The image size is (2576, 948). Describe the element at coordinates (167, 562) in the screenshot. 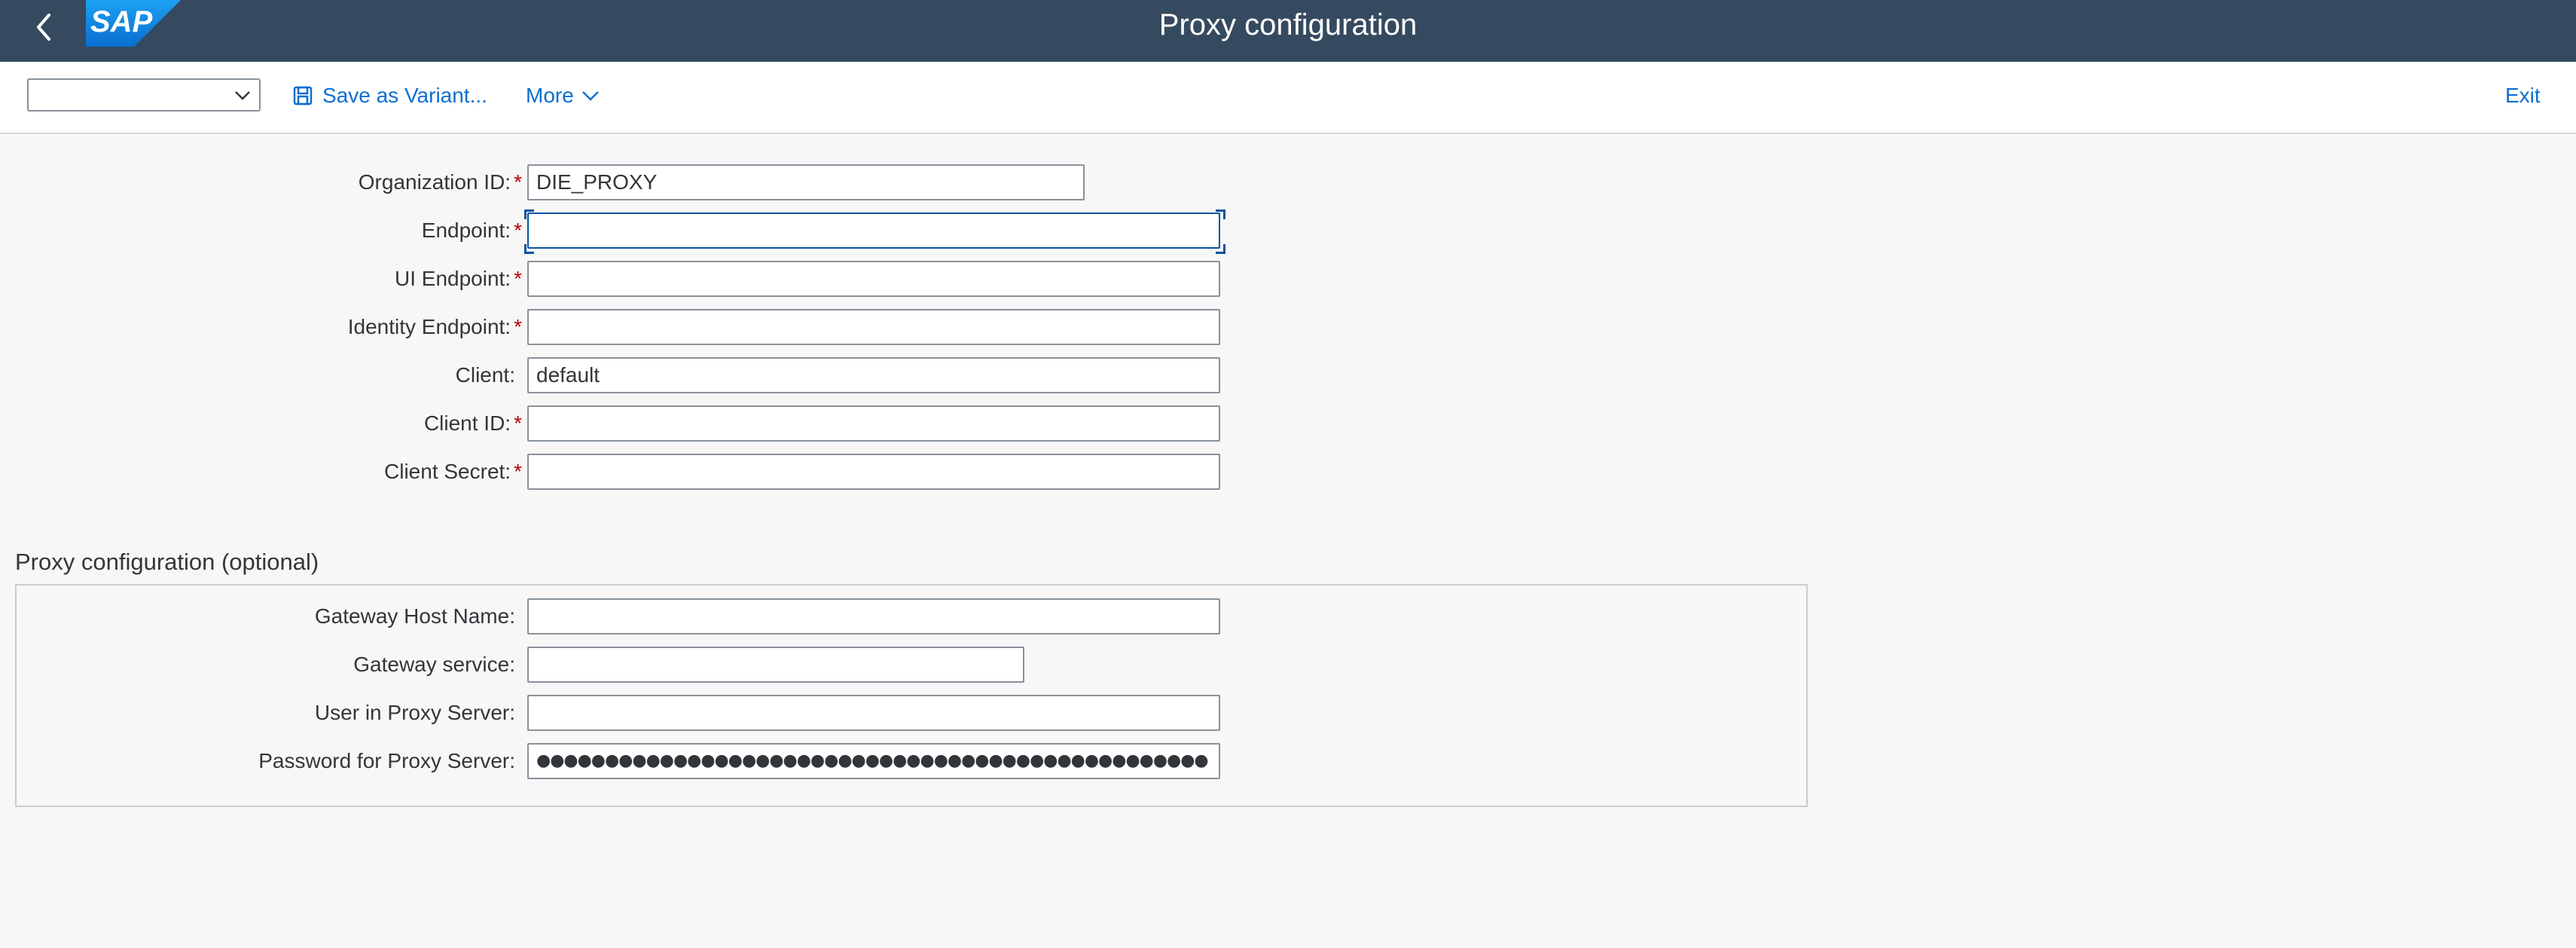

I see `proxy-section-title: Proxy configuration (optional)` at that location.